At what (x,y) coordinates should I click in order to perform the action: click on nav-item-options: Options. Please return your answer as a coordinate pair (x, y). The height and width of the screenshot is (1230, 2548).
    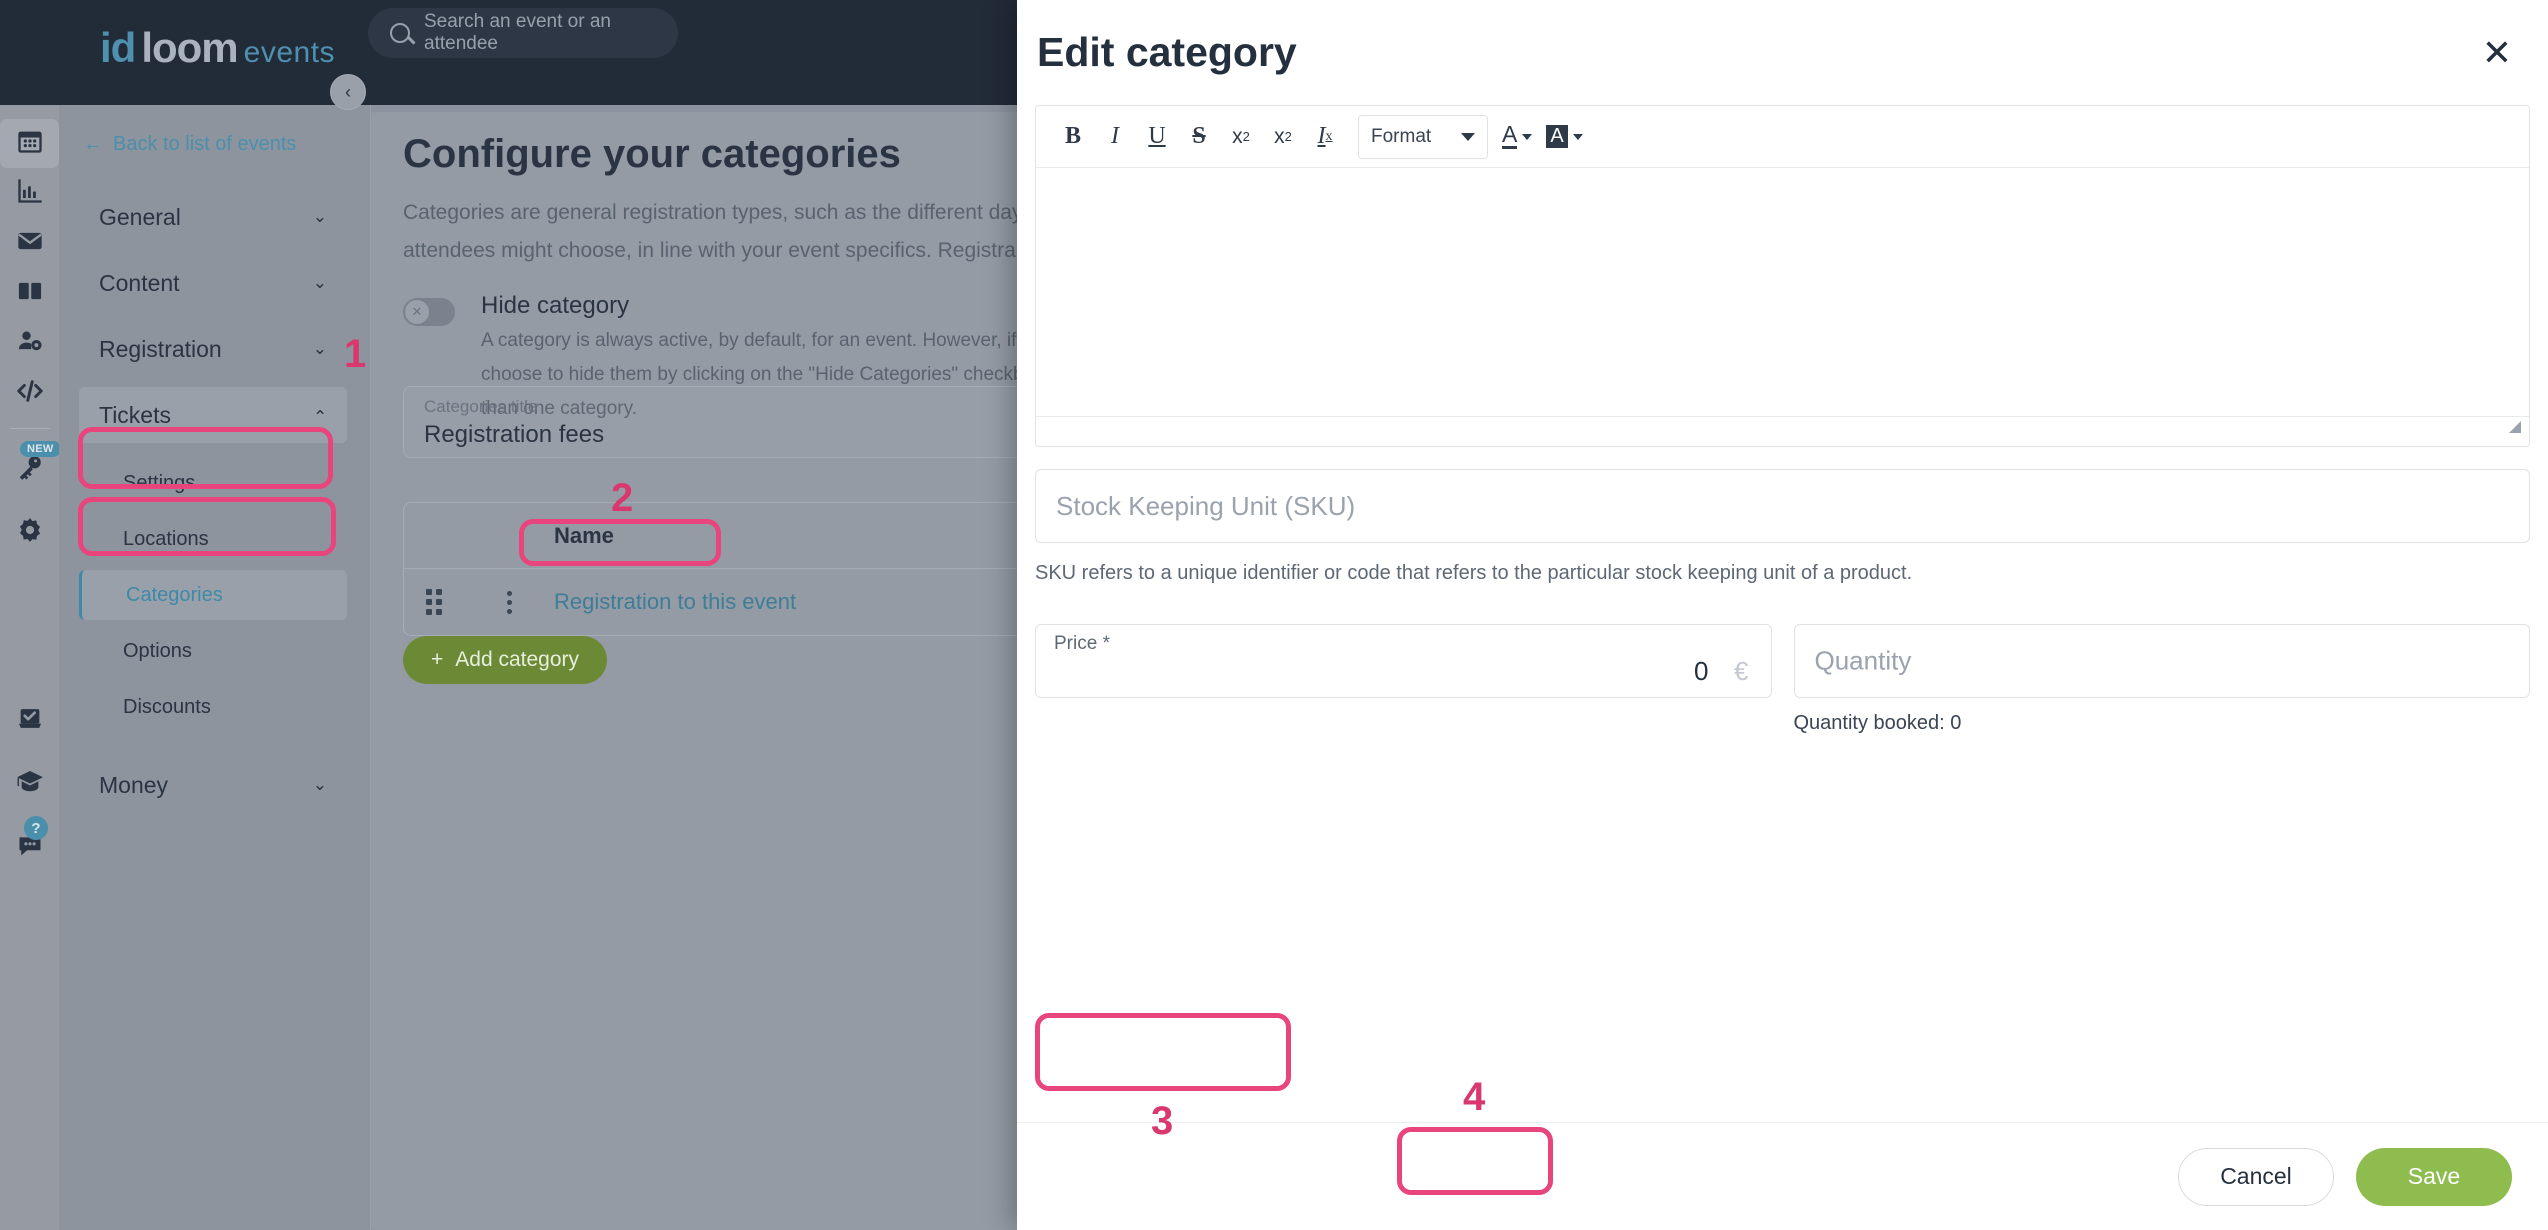
    Looking at the image, I should click on (213, 651).